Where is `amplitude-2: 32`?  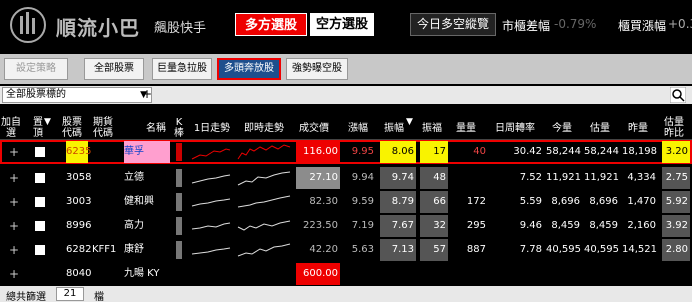 amplitude-2: 32 is located at coordinates (434, 226).